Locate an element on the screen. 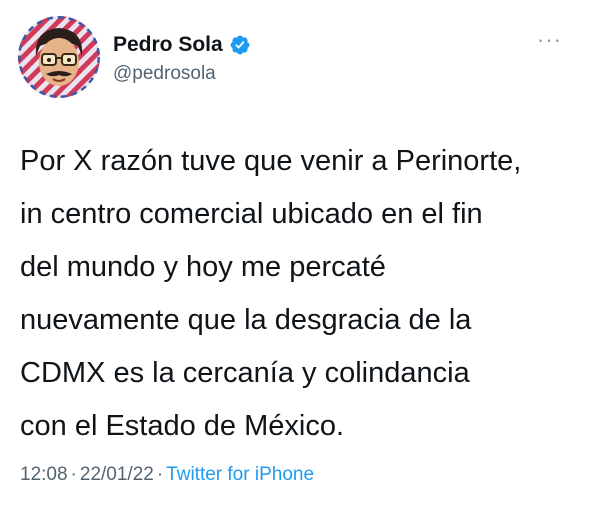 The image size is (596, 506). tweet-time: 12:08 is located at coordinates (44, 474).